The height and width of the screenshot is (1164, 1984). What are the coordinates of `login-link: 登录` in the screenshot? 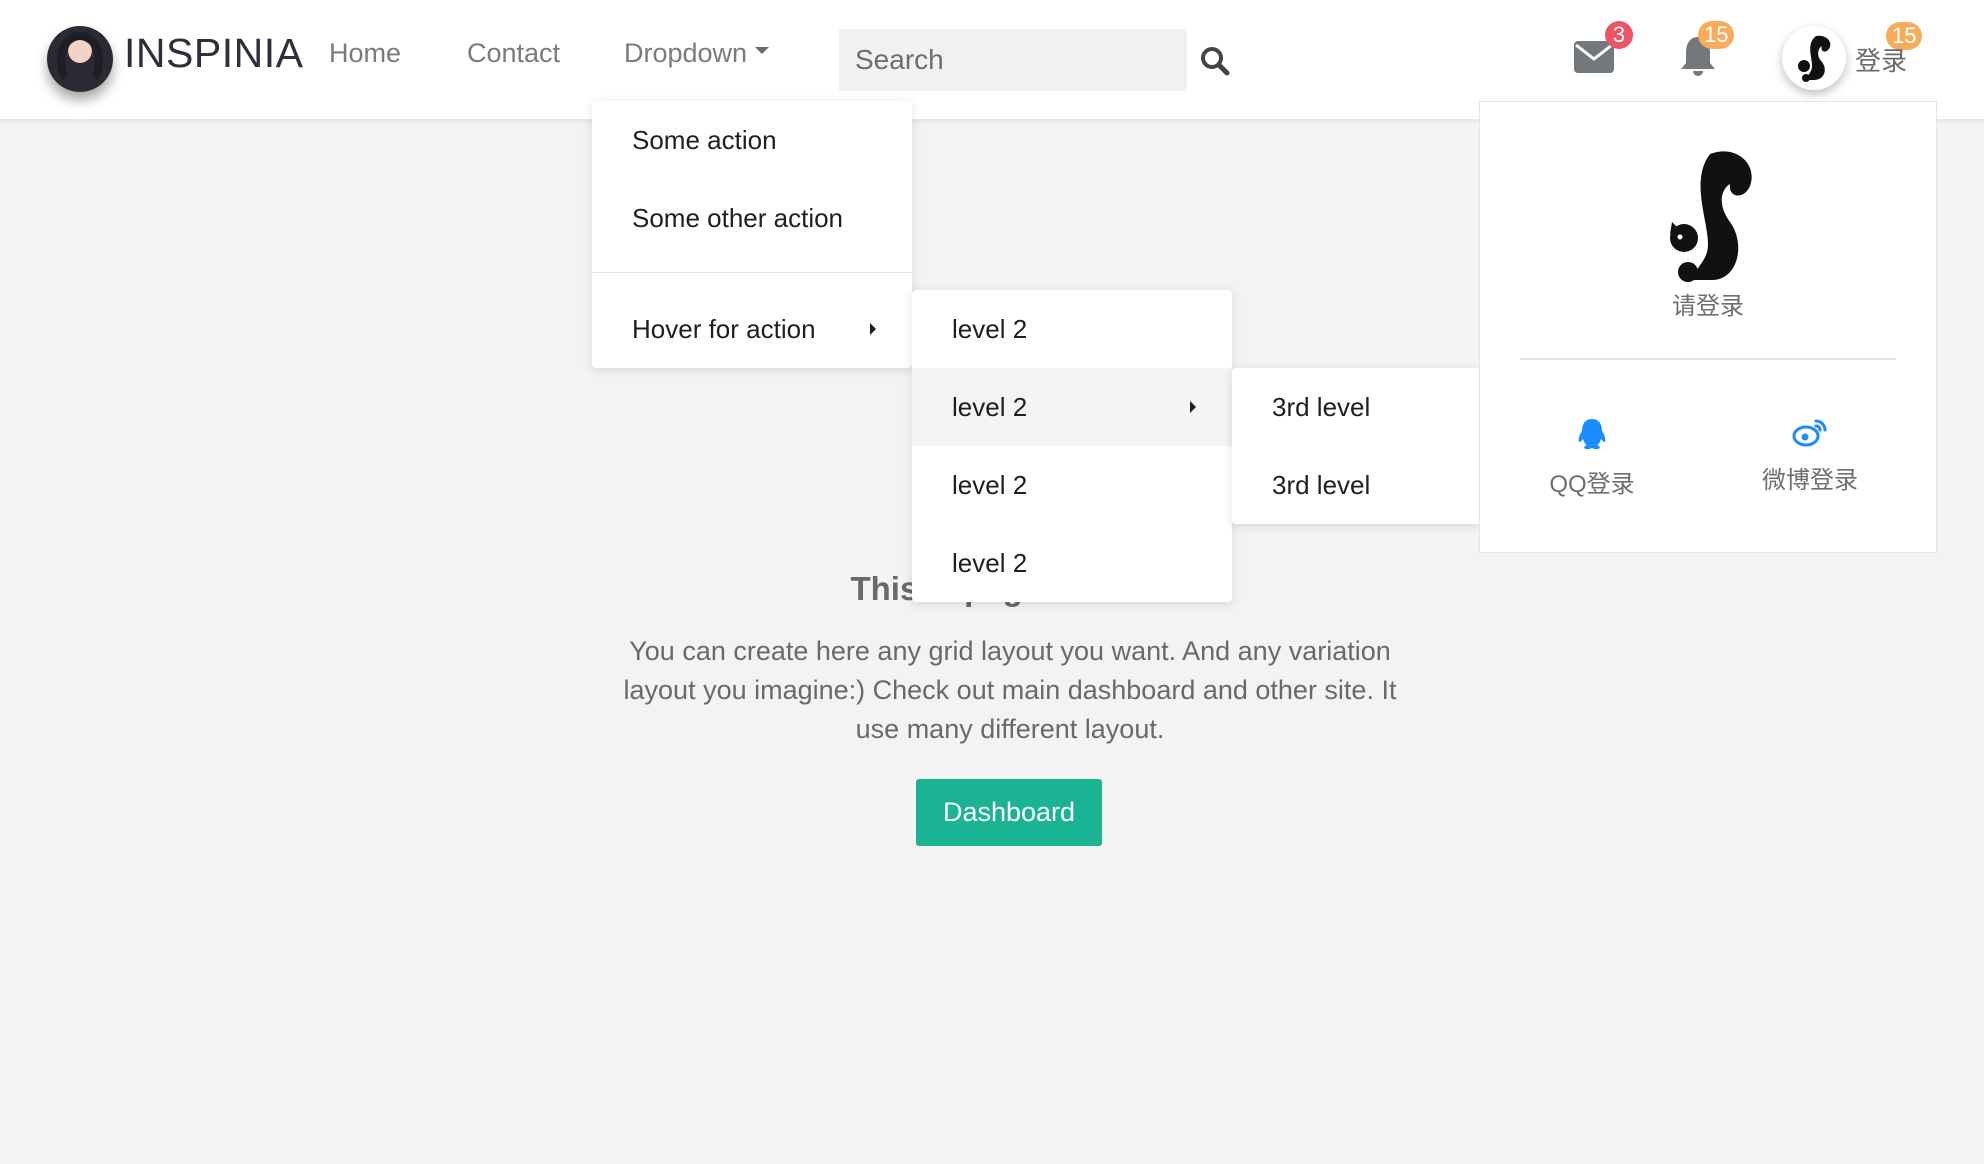 It's located at (1881, 59).